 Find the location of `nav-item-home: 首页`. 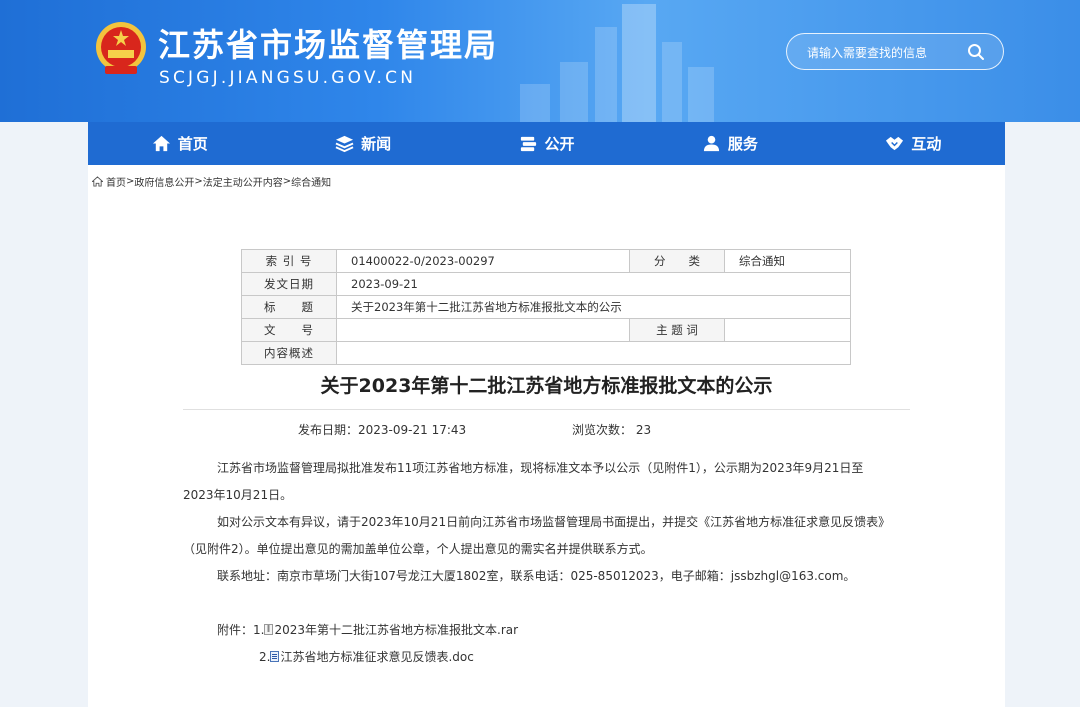

nav-item-home: 首页 is located at coordinates (179, 143).